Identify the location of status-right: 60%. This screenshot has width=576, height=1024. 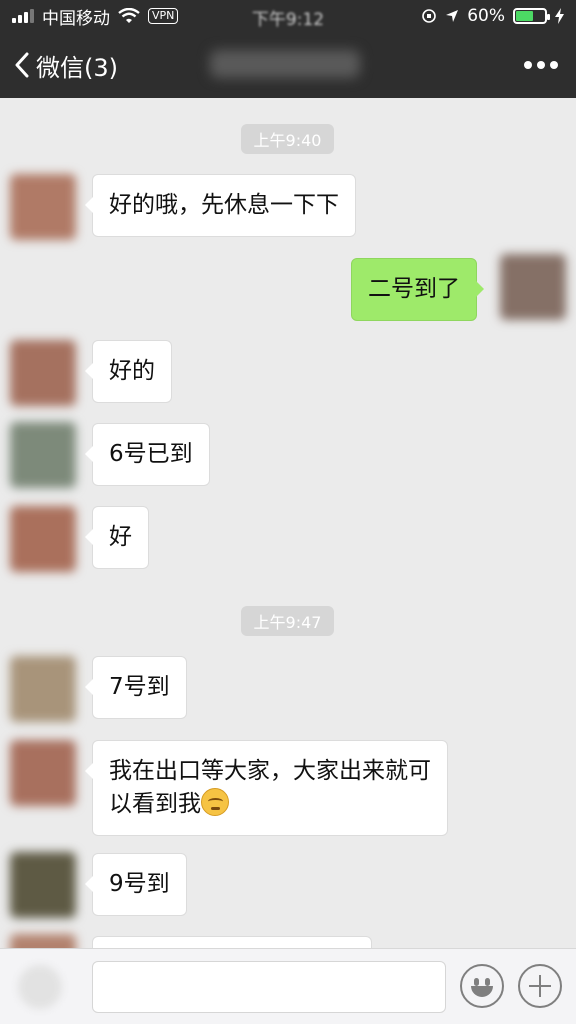
(492, 16).